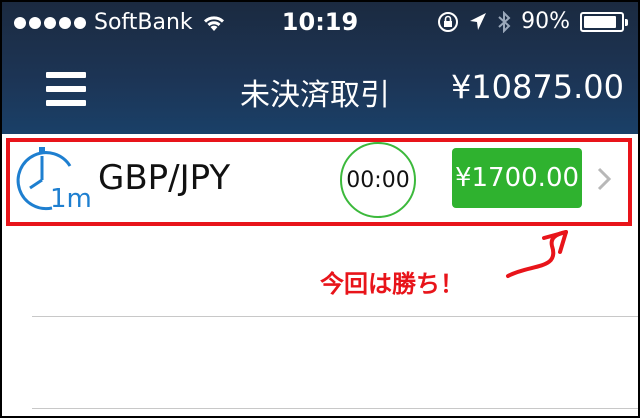 This screenshot has height=418, width=640. What do you see at coordinates (392, 284) in the screenshot?
I see `annotation-text: 今回は勝ち！` at bounding box center [392, 284].